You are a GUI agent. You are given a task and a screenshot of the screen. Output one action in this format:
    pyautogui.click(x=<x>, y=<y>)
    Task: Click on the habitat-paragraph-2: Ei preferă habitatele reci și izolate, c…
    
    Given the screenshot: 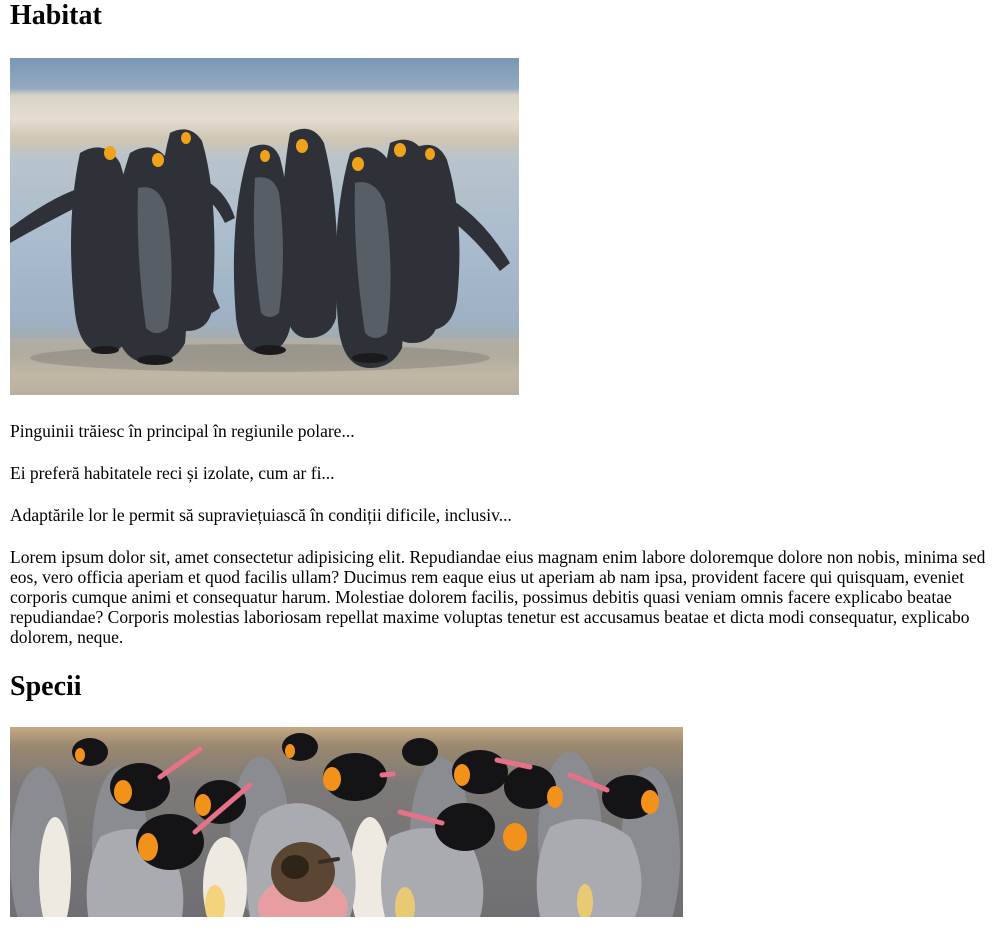 What is the action you would take?
    pyautogui.click(x=172, y=473)
    